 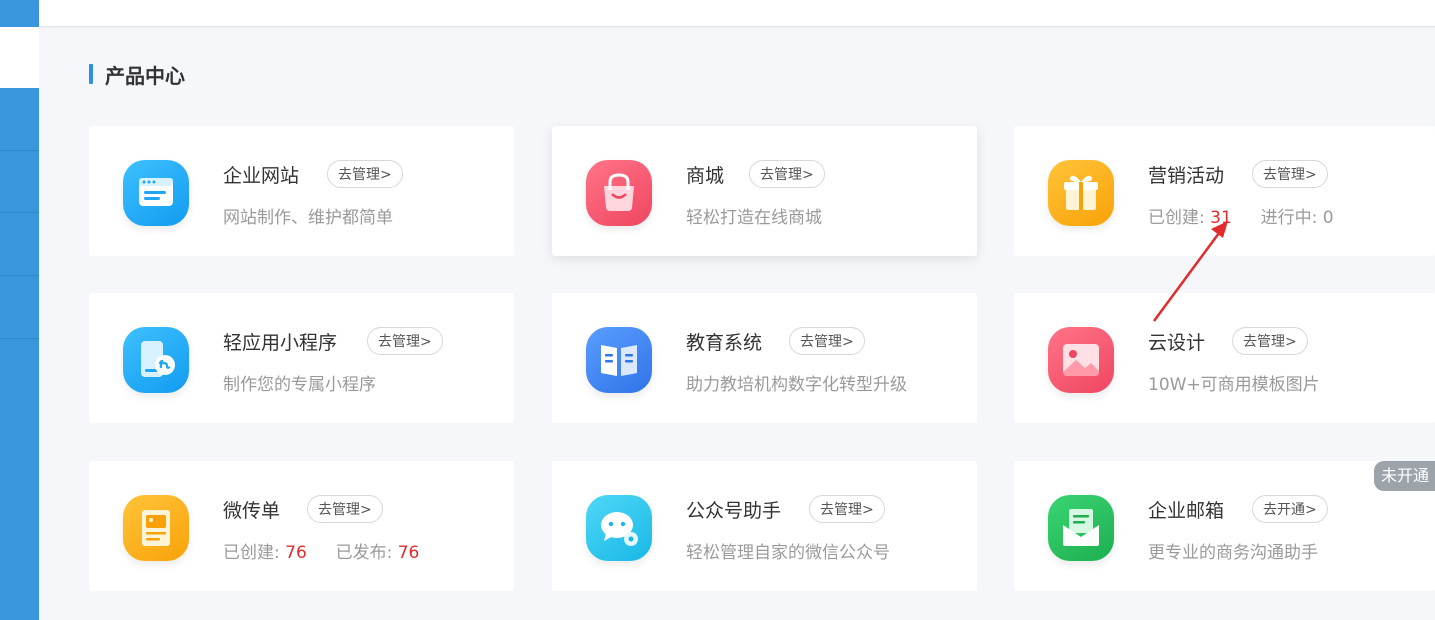 I want to click on published-label: 已发布:, so click(x=364, y=553).